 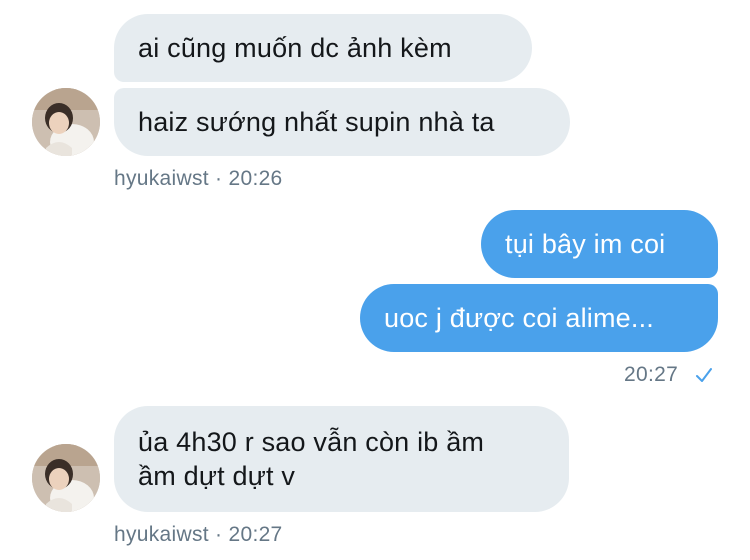 I want to click on message-meta: hyukaiwst · 20:26, so click(x=198, y=179).